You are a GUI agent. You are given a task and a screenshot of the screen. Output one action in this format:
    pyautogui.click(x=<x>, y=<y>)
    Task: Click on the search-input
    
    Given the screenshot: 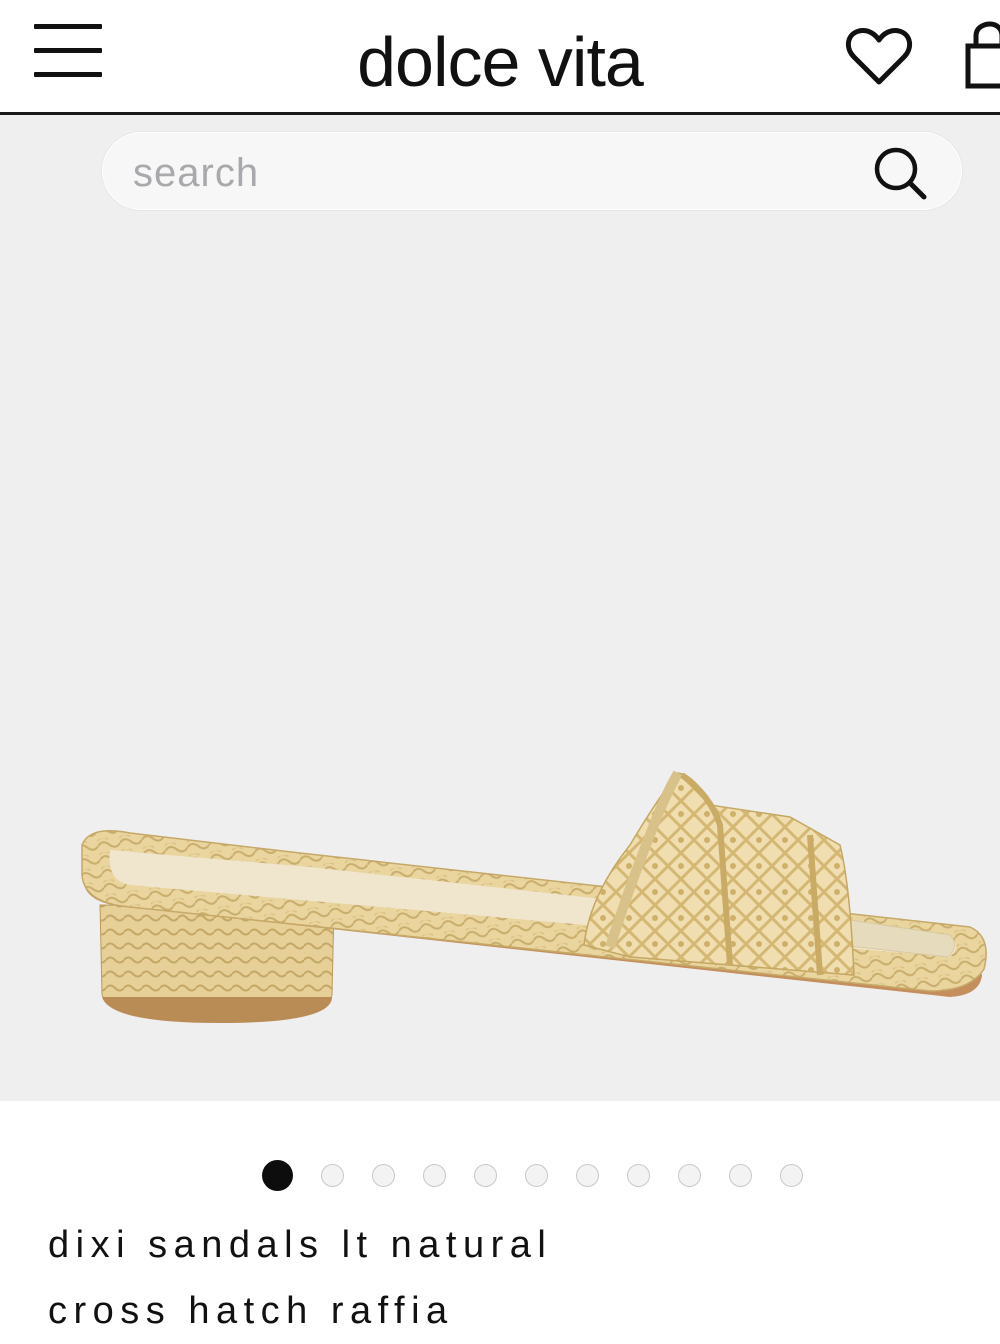 What is the action you would take?
    pyautogui.click(x=483, y=173)
    